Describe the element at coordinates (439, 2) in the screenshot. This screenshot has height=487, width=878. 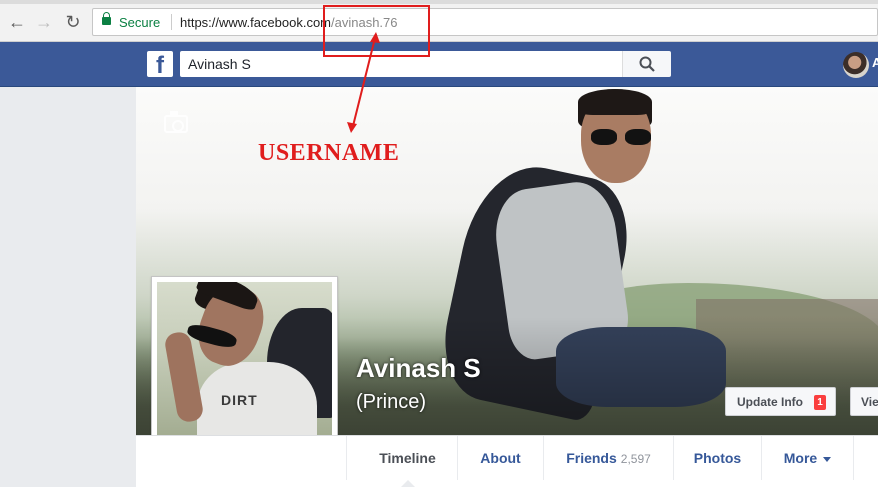
I see `tab-strip` at that location.